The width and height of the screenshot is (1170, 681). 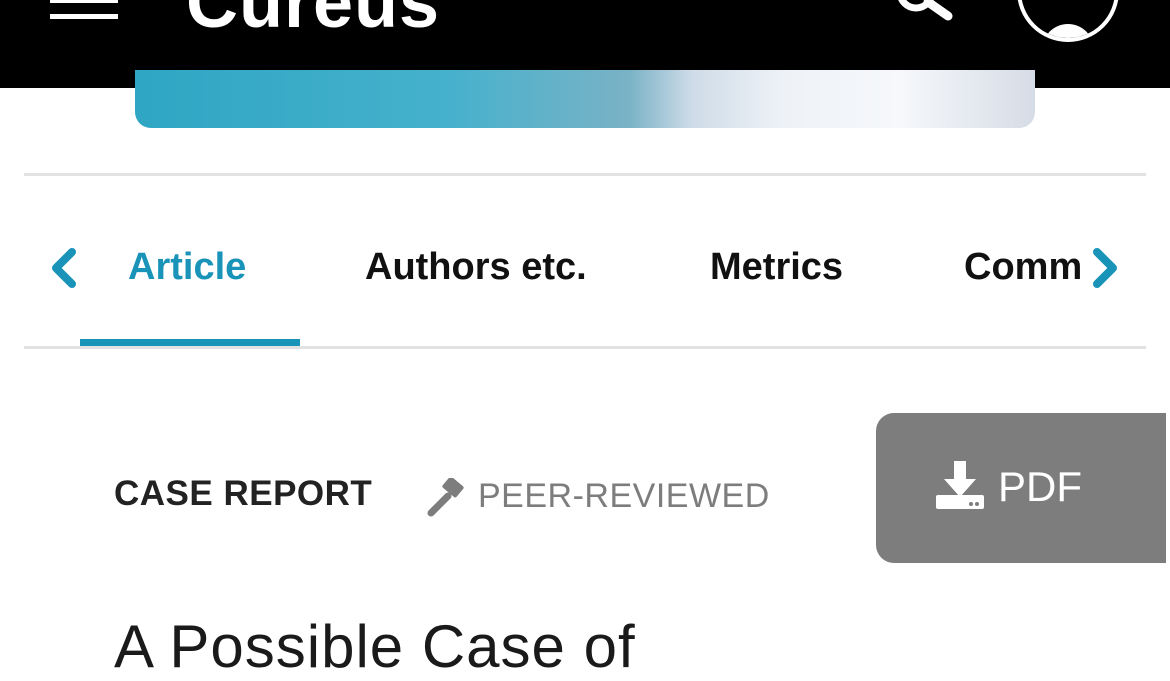 I want to click on download-icon, so click(x=960, y=488).